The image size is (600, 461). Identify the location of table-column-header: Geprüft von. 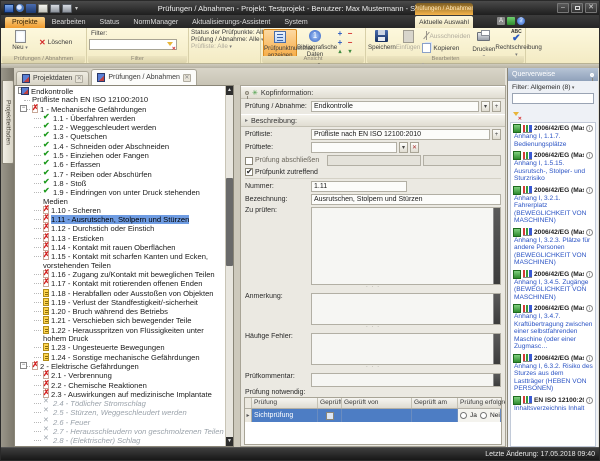
(377, 403).